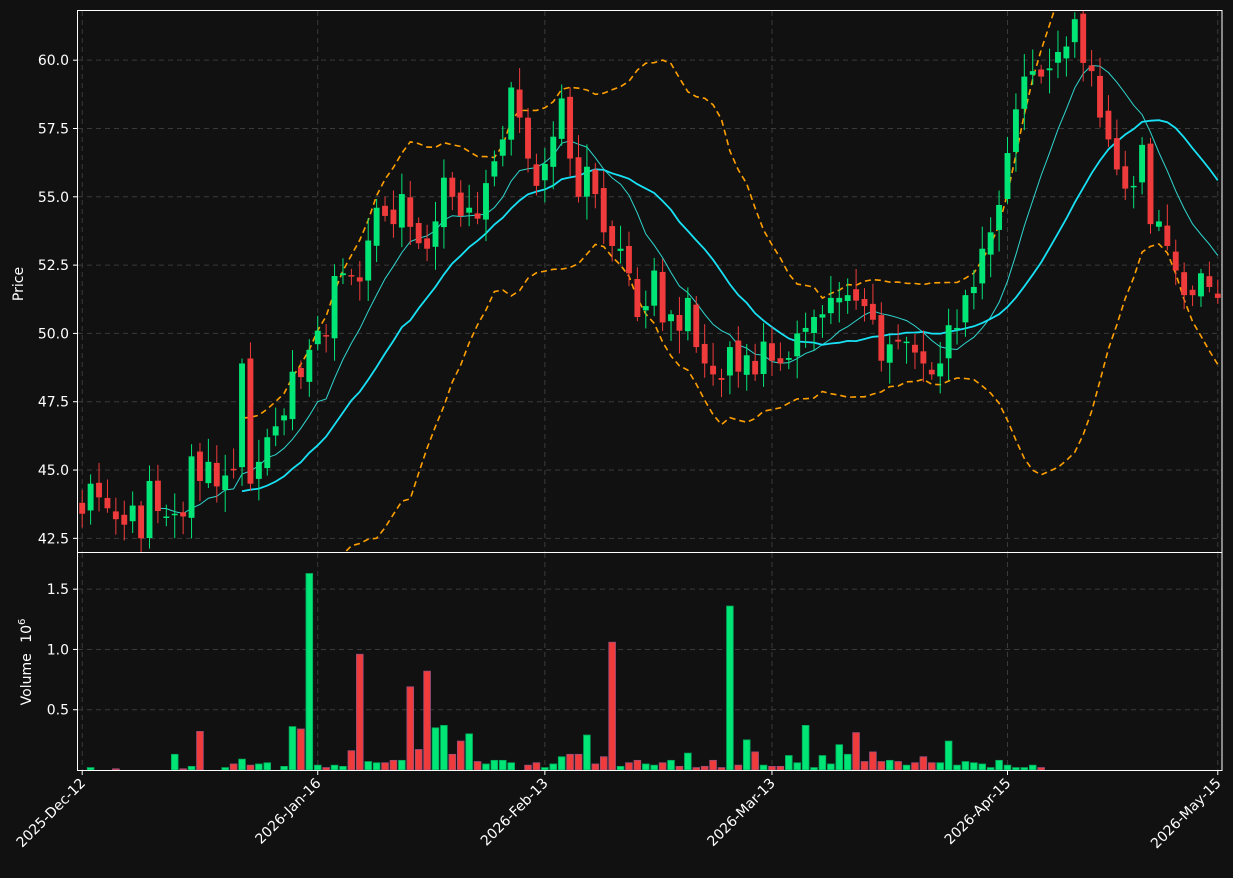  What do you see at coordinates (53, 198) in the screenshot?
I see `price-tick-label: 55.0` at bounding box center [53, 198].